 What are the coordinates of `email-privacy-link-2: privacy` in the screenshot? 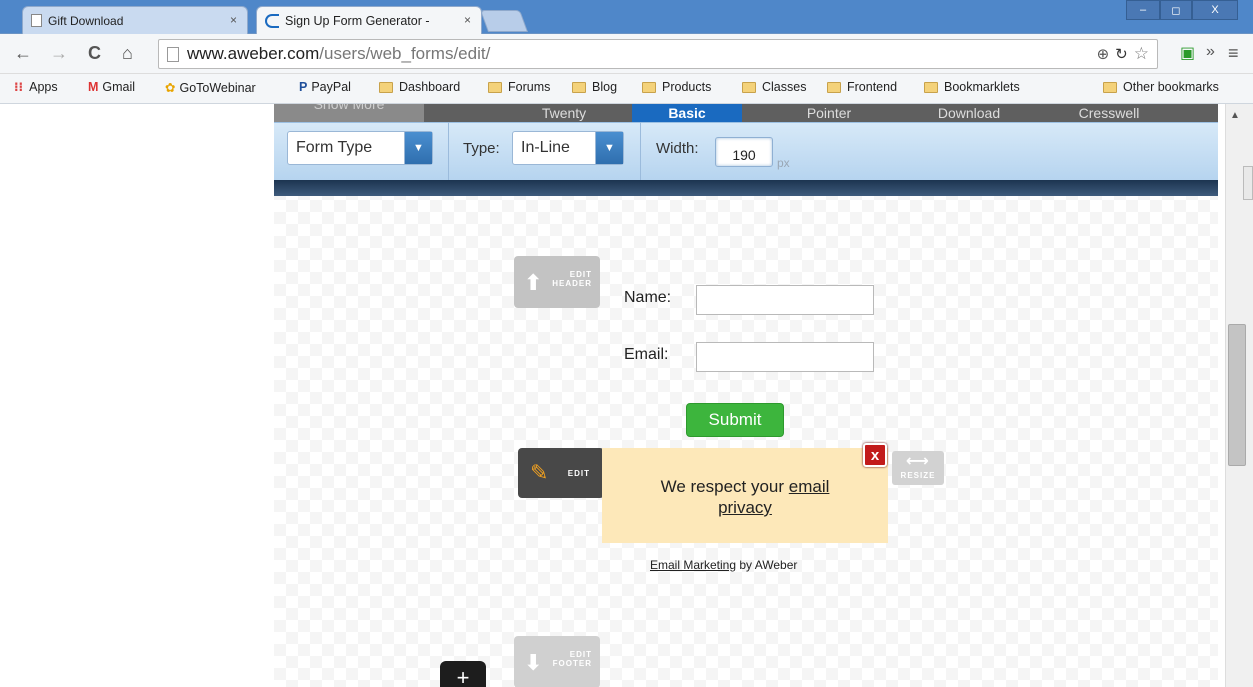 It's located at (745, 507).